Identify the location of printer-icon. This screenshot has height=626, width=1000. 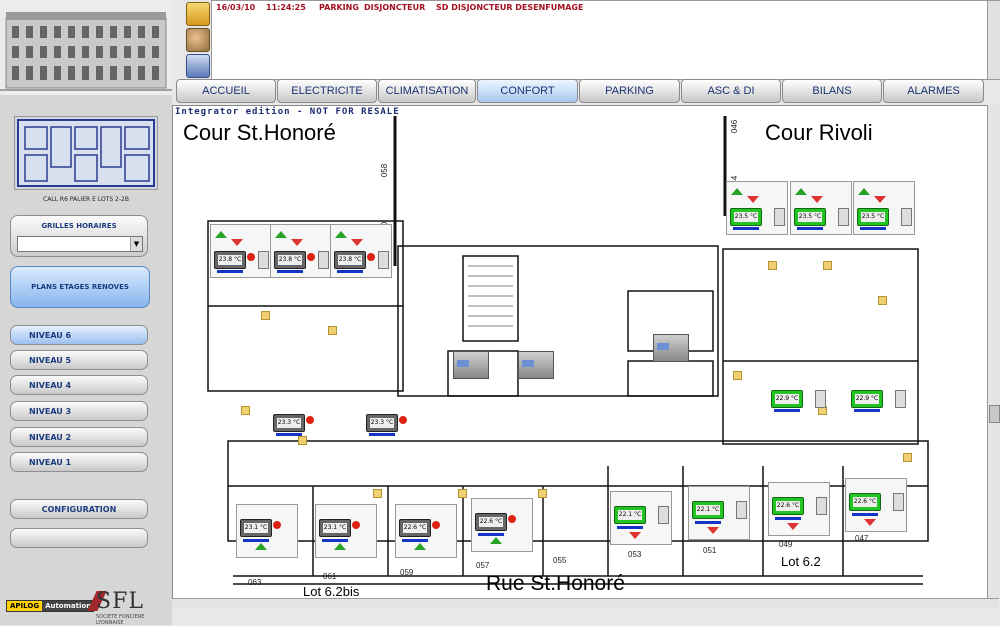
(198, 66).